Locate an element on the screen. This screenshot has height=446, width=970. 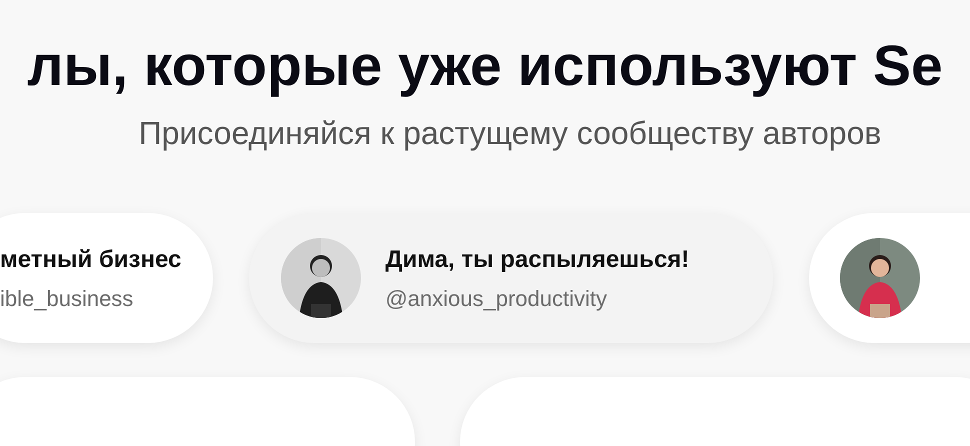
channel-name: метный бизнес is located at coordinates (91, 259).